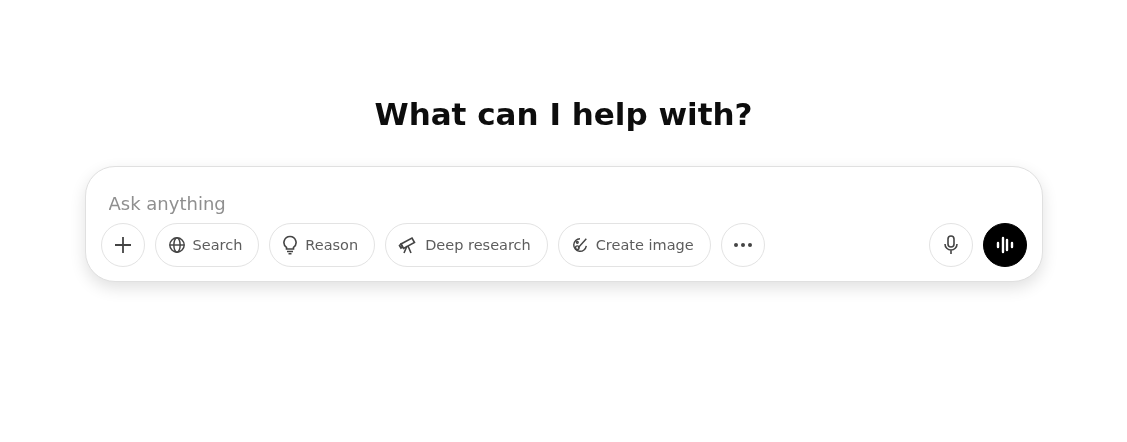 The width and height of the screenshot is (1127, 442). Describe the element at coordinates (176, 245) in the screenshot. I see `globe-icon` at that location.